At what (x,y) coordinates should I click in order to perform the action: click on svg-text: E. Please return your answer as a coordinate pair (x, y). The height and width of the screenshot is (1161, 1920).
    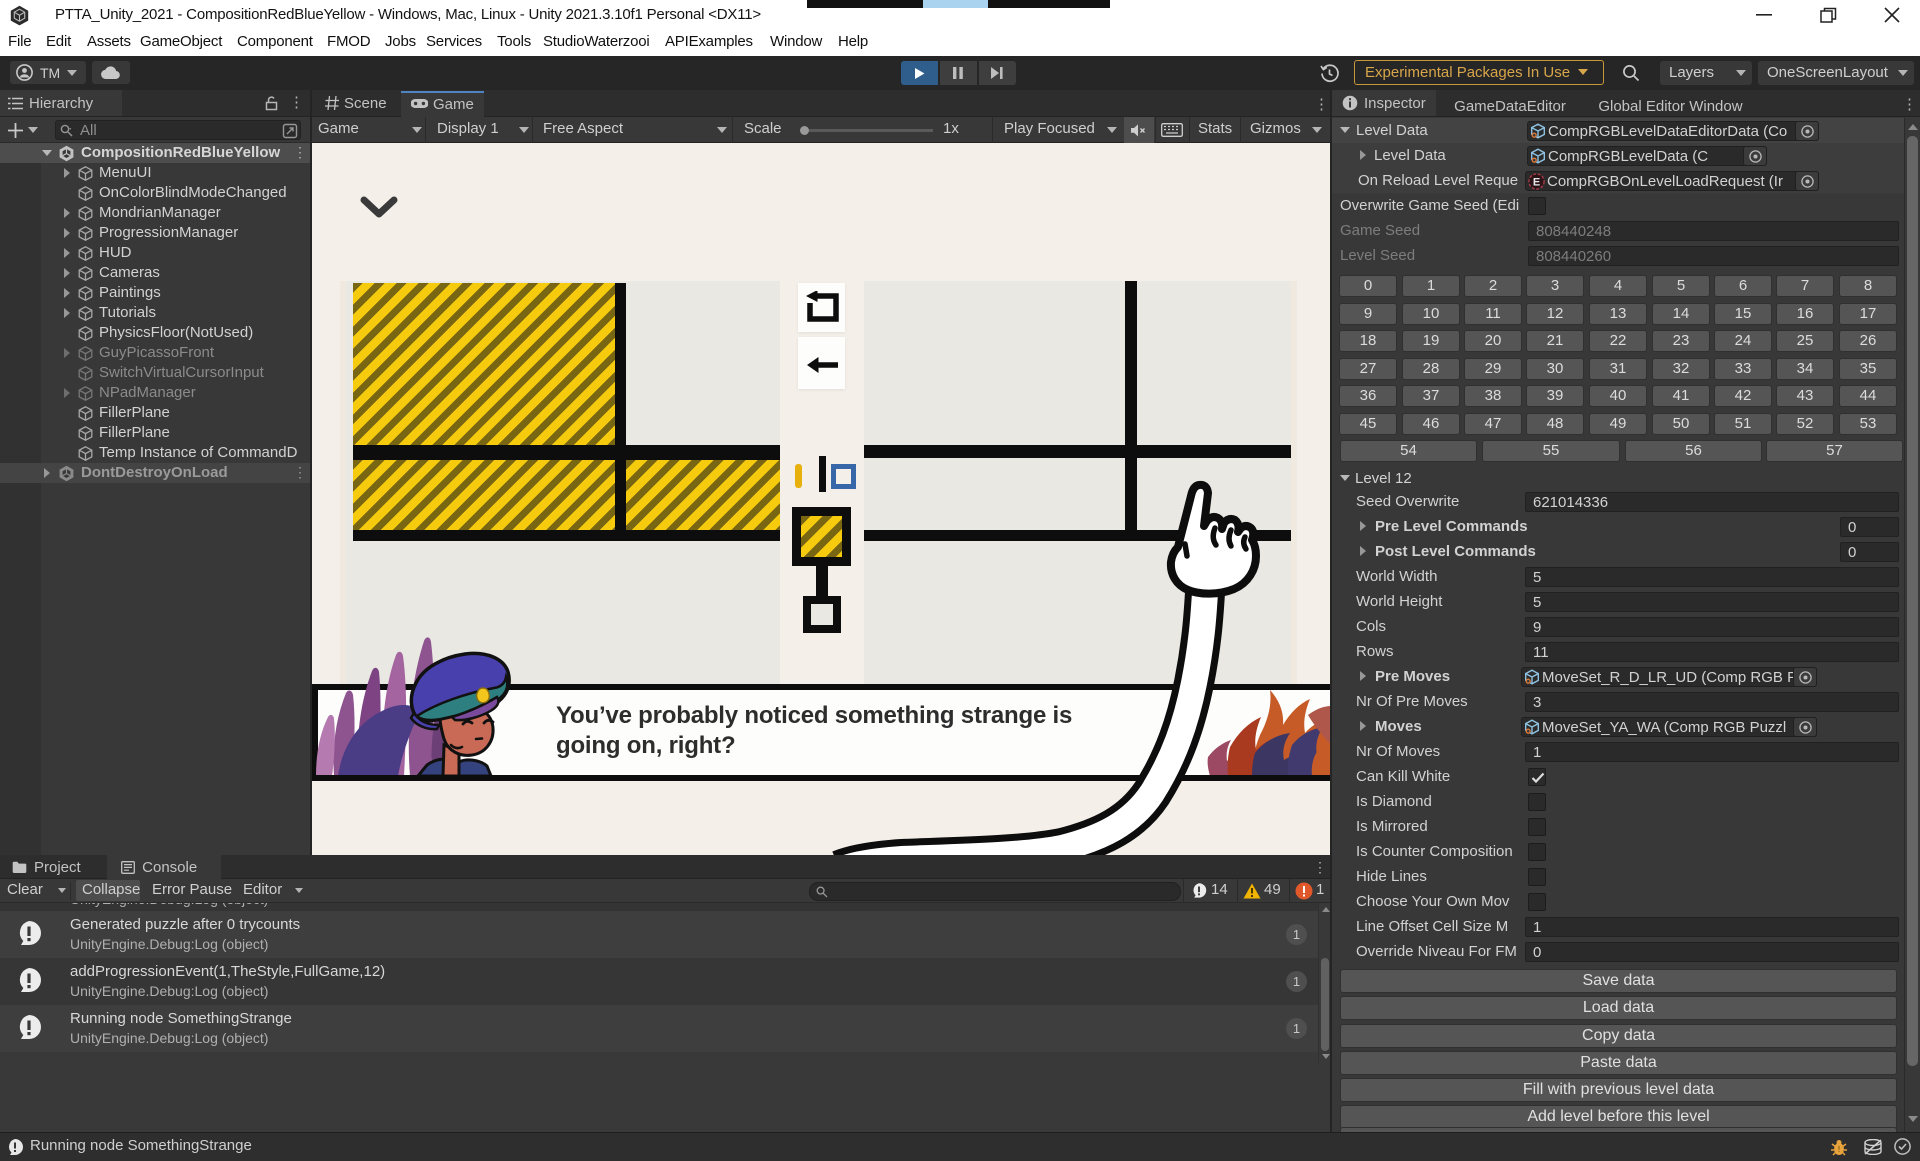
    Looking at the image, I should click on (1536, 182).